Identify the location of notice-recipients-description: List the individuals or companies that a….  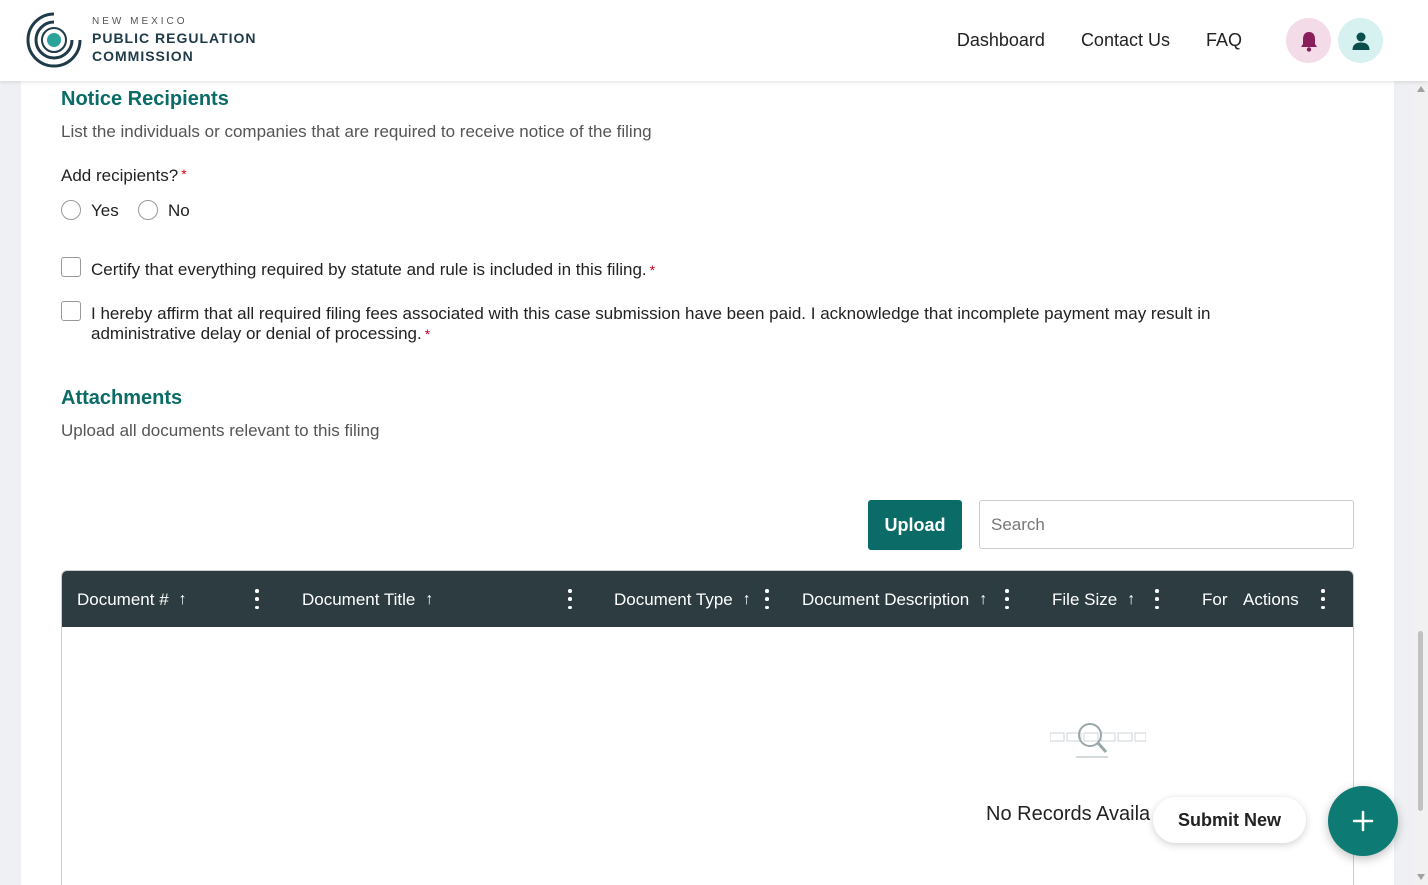
(356, 131).